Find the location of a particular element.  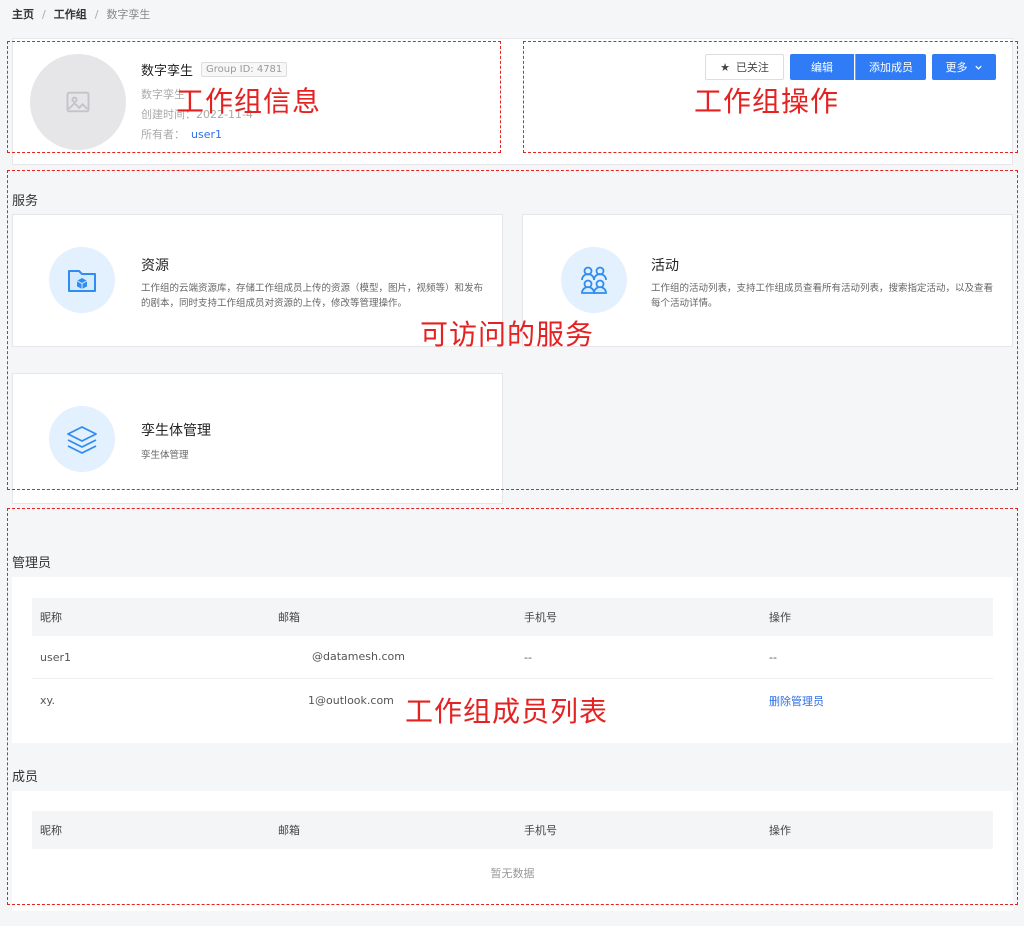

owner-link: user1 is located at coordinates (206, 134).